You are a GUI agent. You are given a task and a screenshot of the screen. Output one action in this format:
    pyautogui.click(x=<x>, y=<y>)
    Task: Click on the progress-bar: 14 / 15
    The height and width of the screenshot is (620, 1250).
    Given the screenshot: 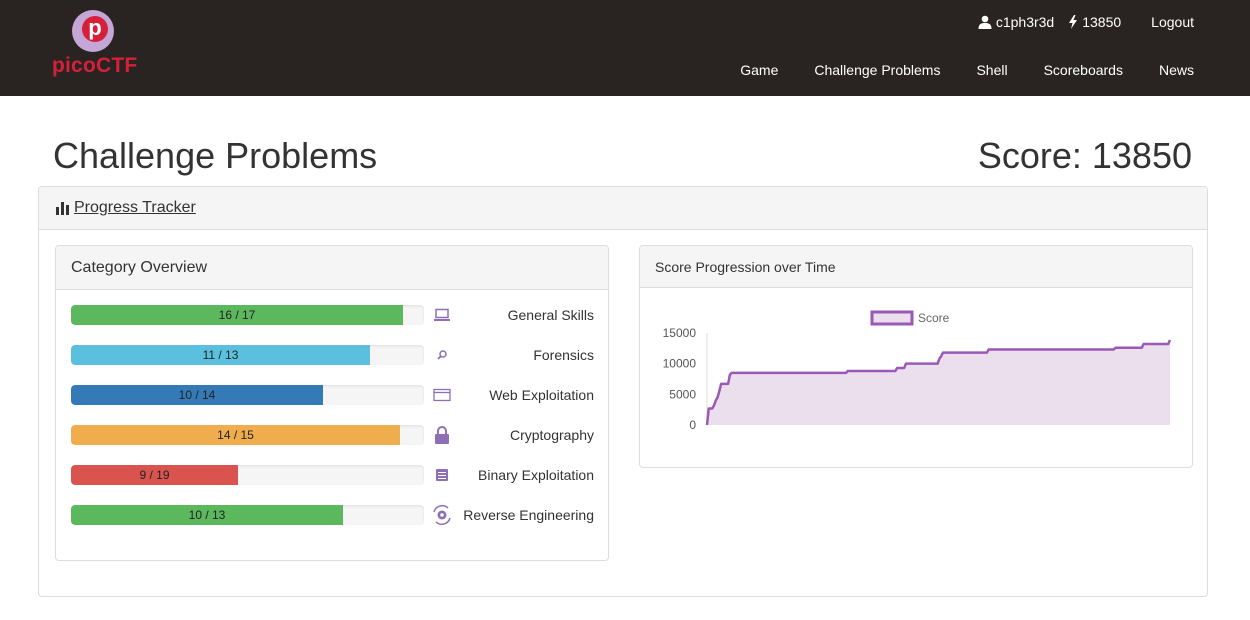 What is the action you would take?
    pyautogui.click(x=247, y=435)
    